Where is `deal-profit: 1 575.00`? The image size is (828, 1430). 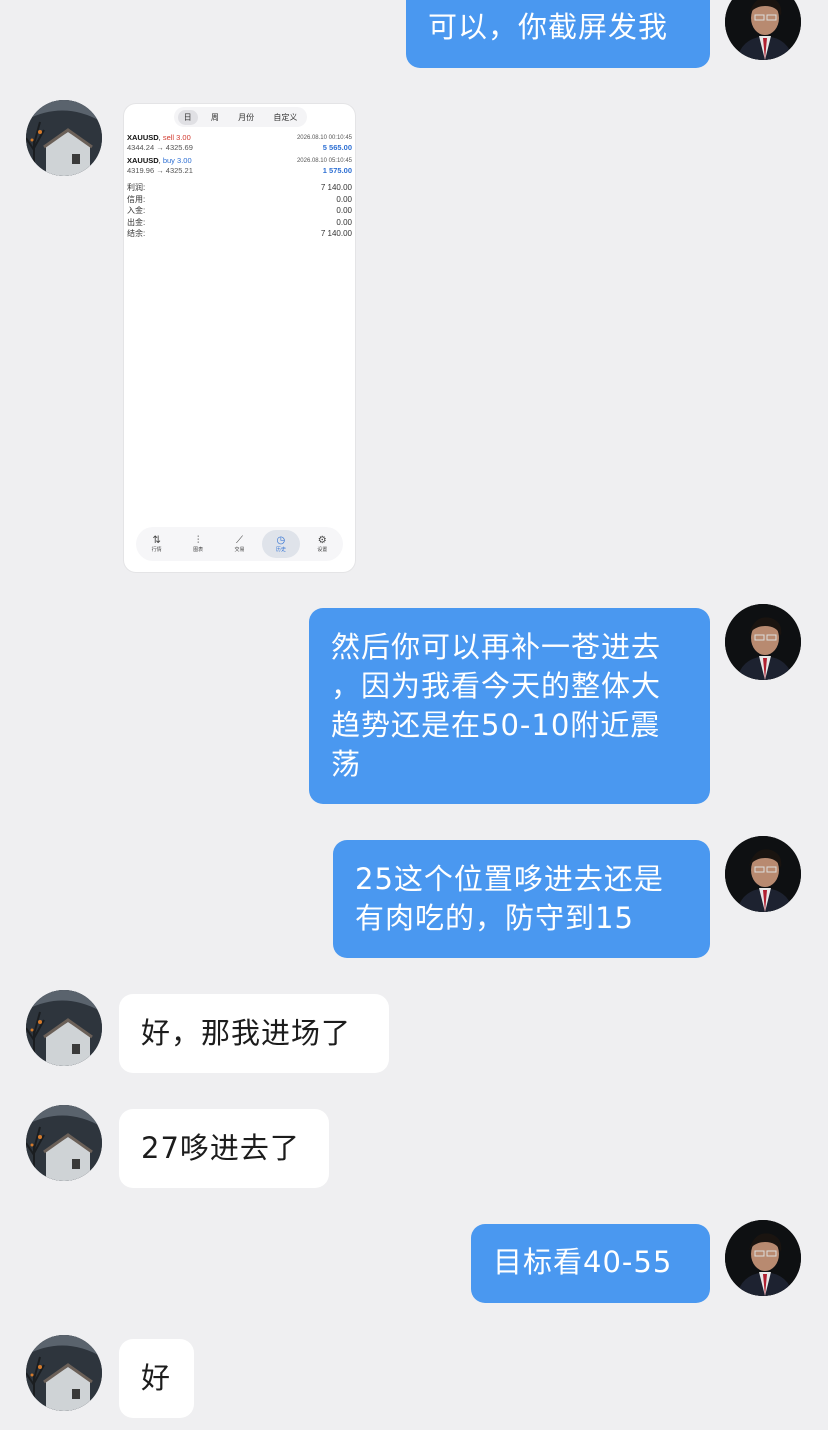
deal-profit: 1 575.00 is located at coordinates (337, 170).